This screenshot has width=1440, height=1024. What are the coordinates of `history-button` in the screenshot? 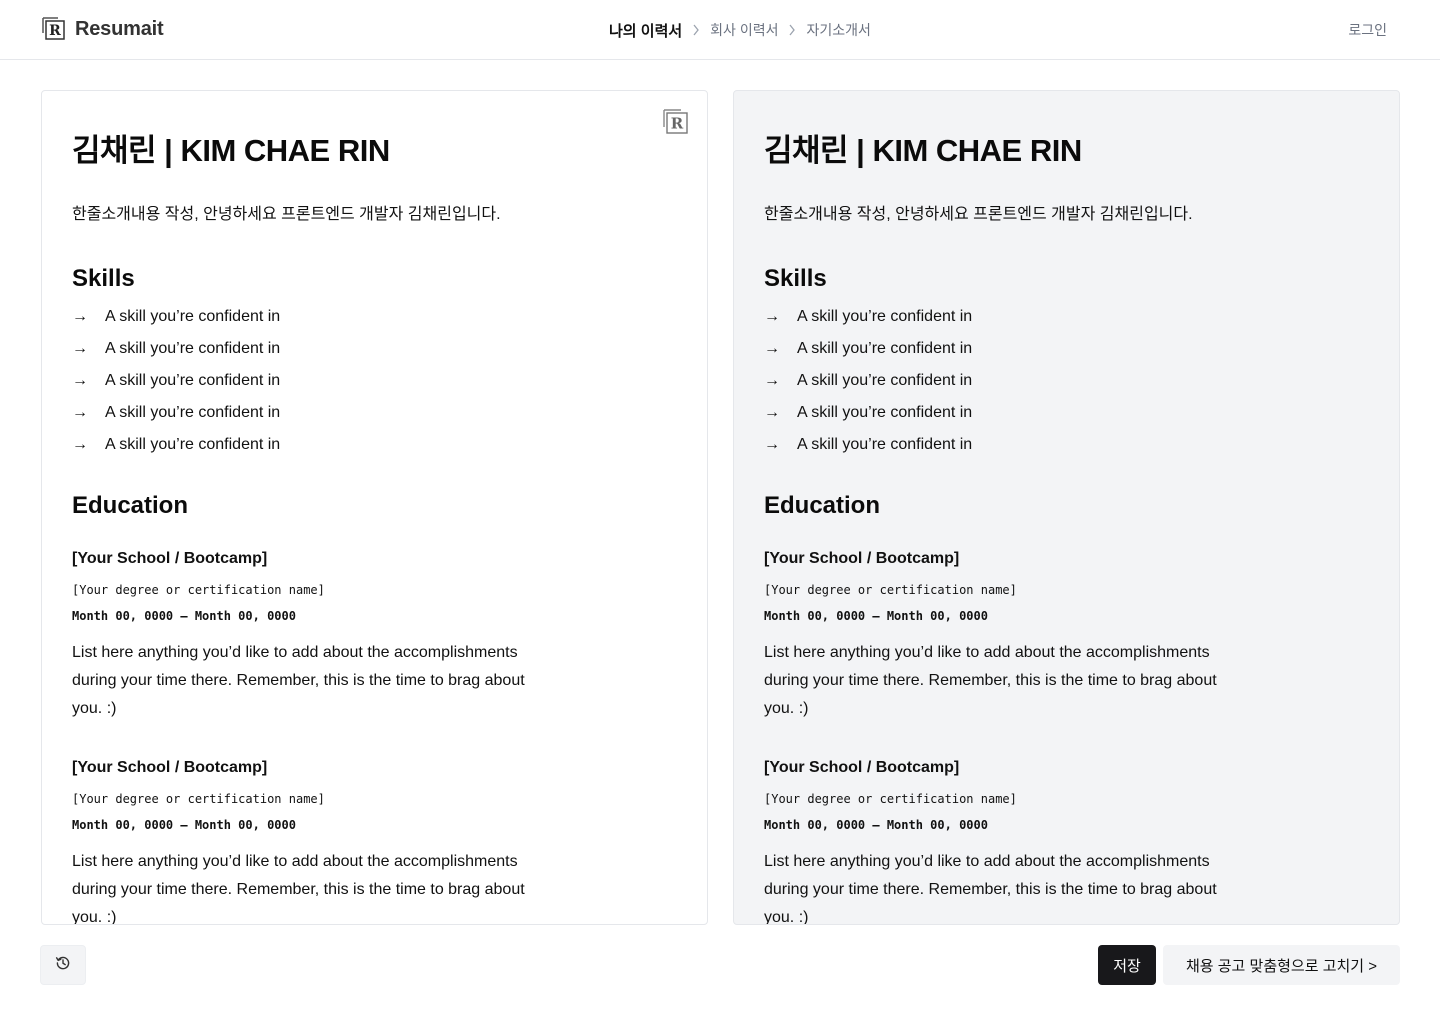 It's located at (63, 965).